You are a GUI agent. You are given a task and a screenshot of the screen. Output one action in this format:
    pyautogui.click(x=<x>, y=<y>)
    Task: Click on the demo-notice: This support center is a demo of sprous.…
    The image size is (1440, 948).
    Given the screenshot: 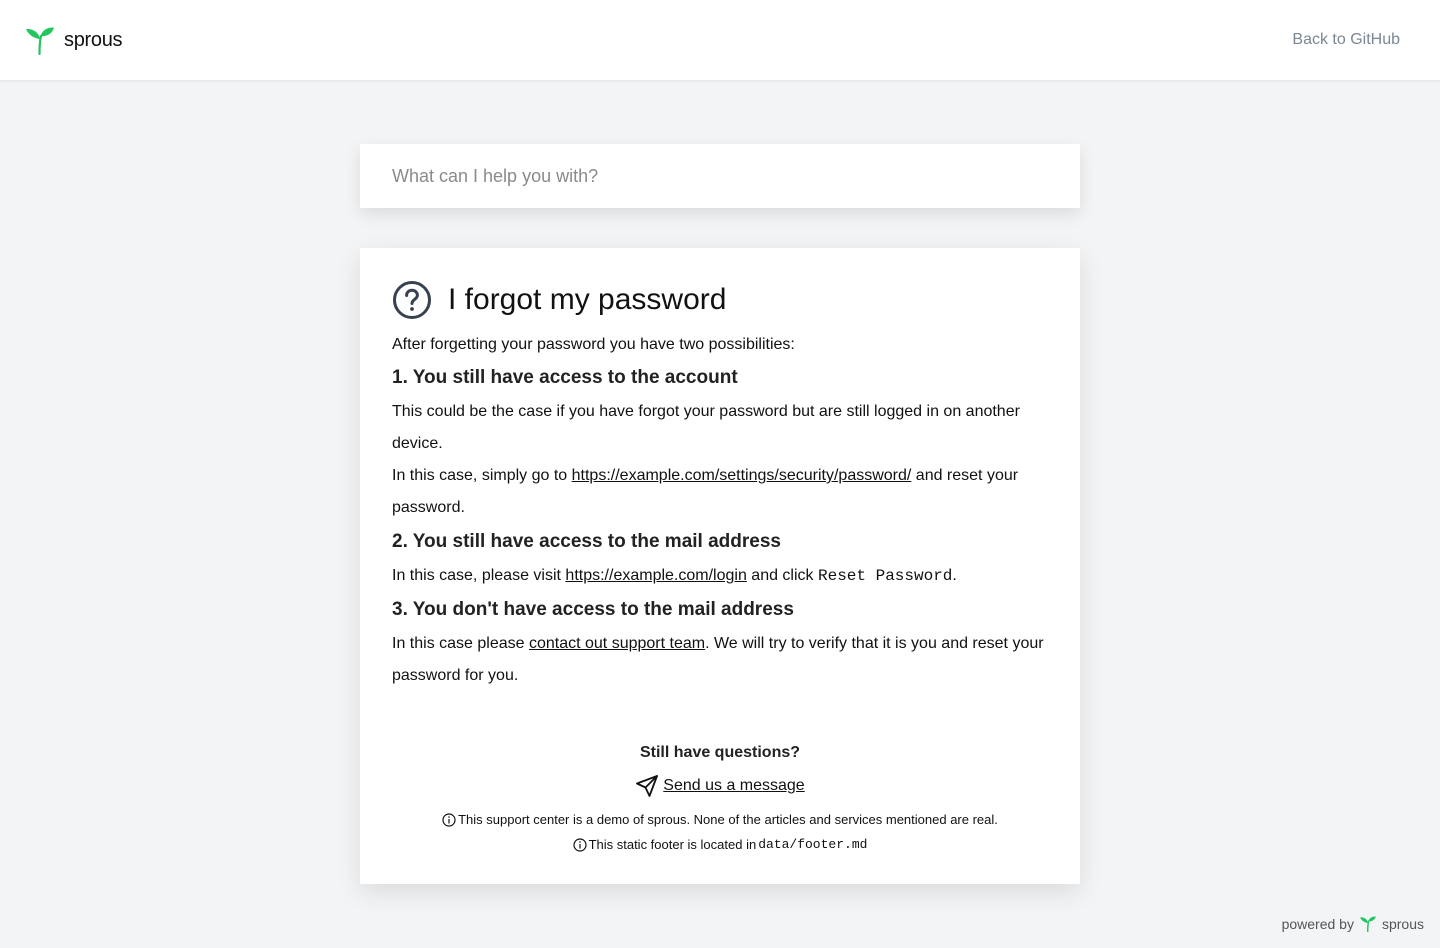 What is the action you would take?
    pyautogui.click(x=720, y=820)
    